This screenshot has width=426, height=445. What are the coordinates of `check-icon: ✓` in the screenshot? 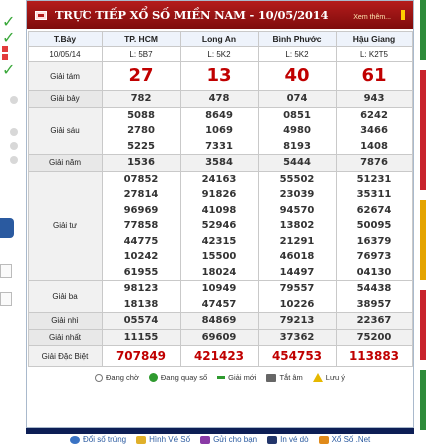 It's located at (9, 37).